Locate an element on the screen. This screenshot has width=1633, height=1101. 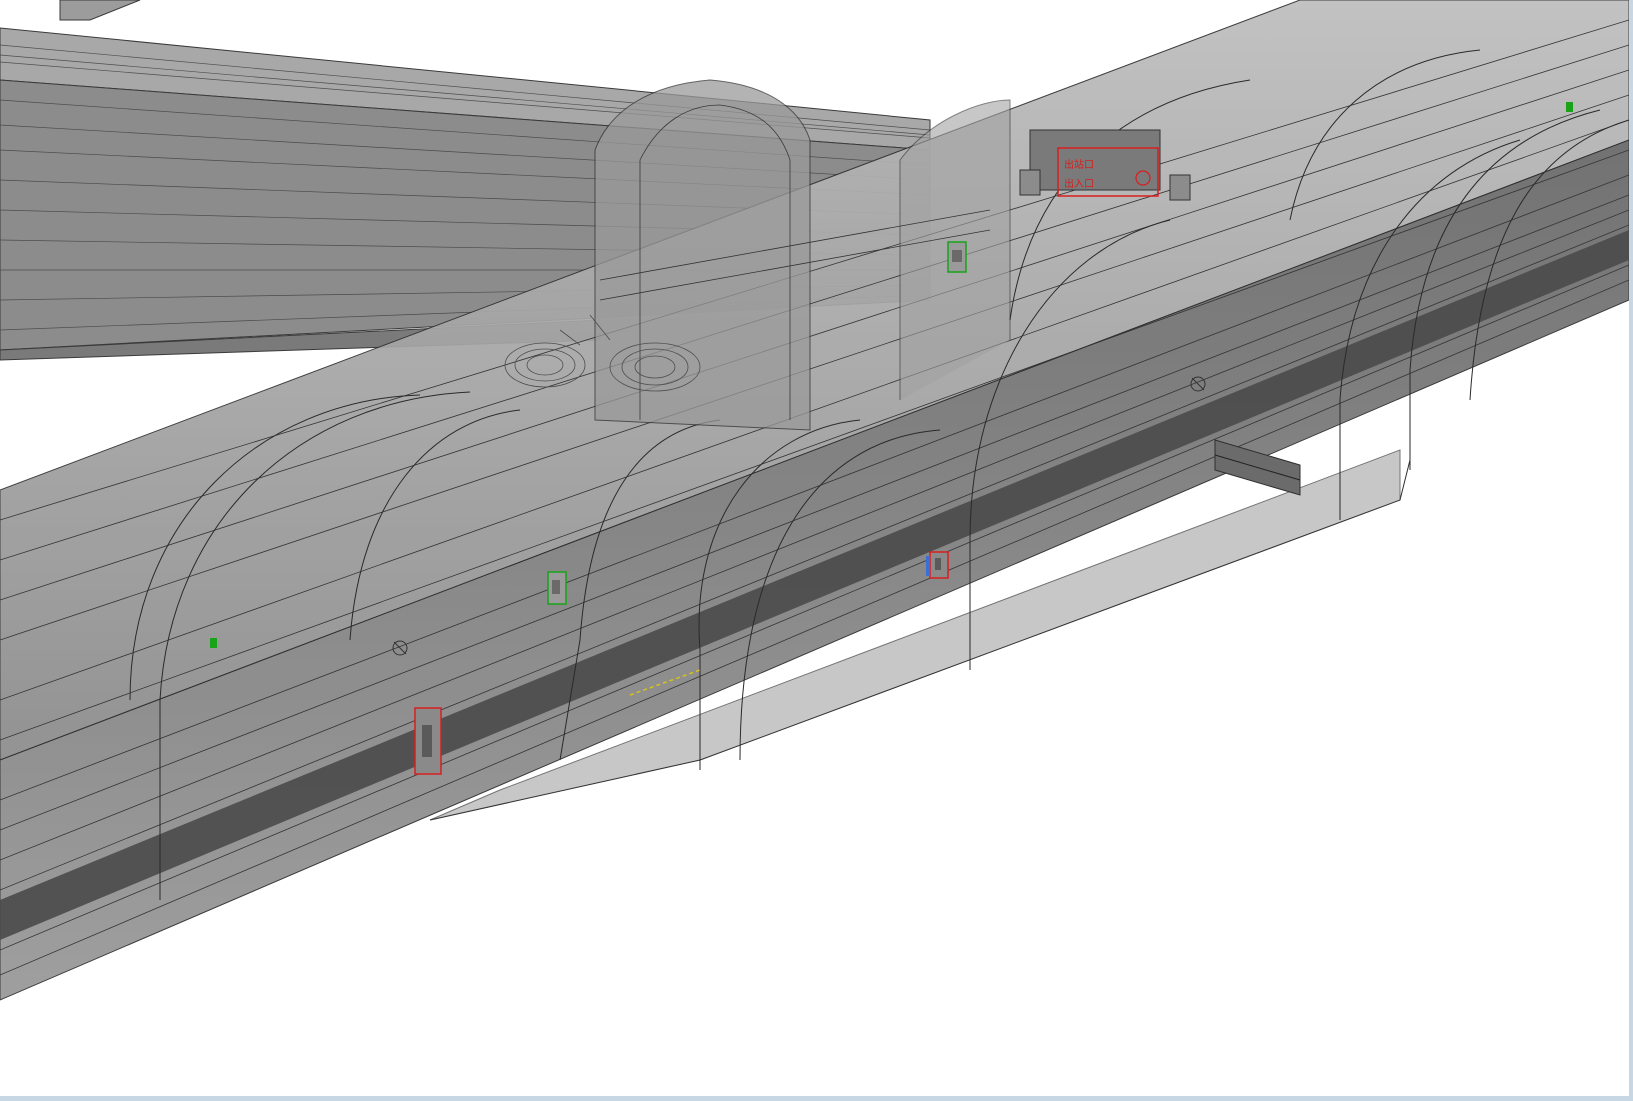
viewport-frame-right is located at coordinates (1631, 550).